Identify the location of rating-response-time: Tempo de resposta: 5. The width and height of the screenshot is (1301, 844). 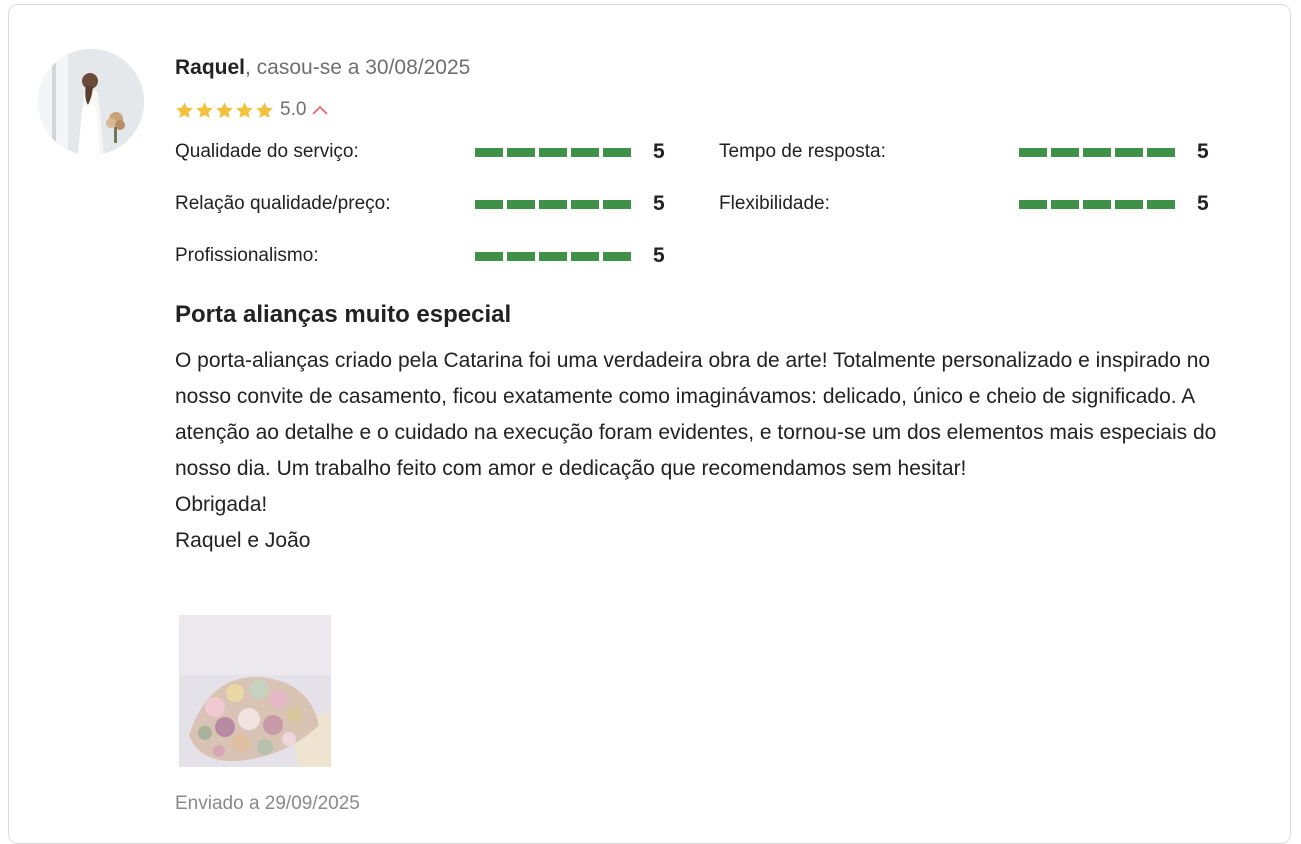
(964, 152).